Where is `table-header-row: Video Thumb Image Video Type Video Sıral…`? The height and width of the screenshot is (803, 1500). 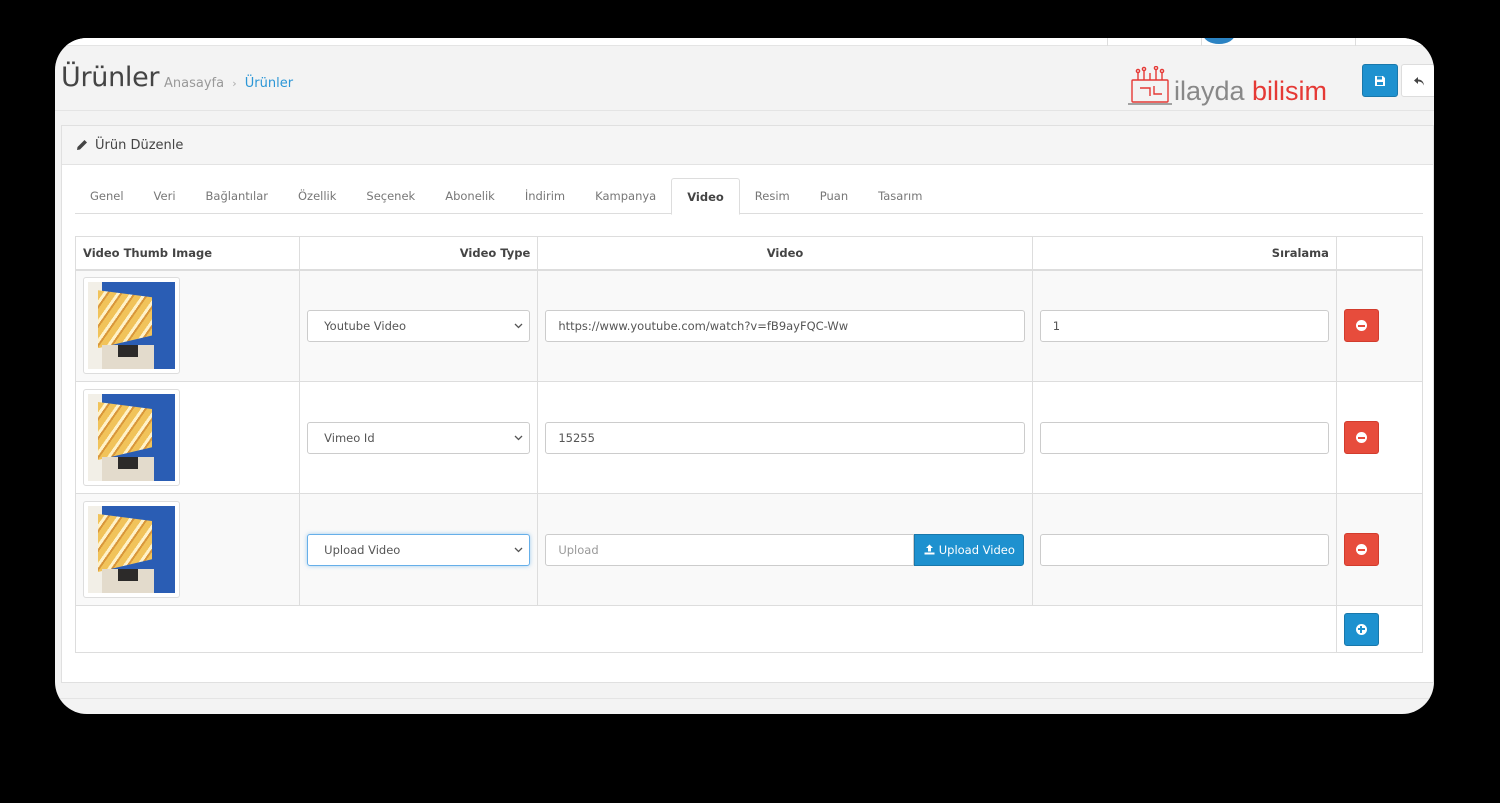 table-header-row: Video Thumb Image Video Type Video Sıral… is located at coordinates (749, 253).